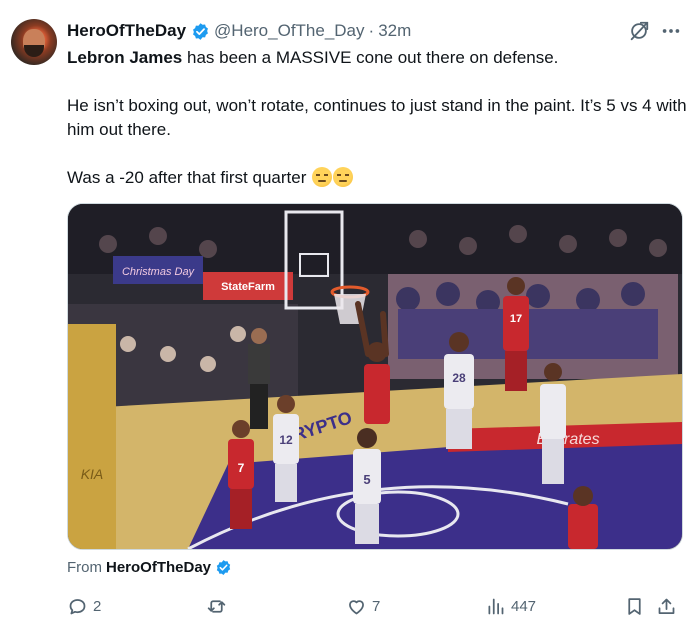  What do you see at coordinates (84, 567) in the screenshot?
I see `source-prefix: From` at bounding box center [84, 567].